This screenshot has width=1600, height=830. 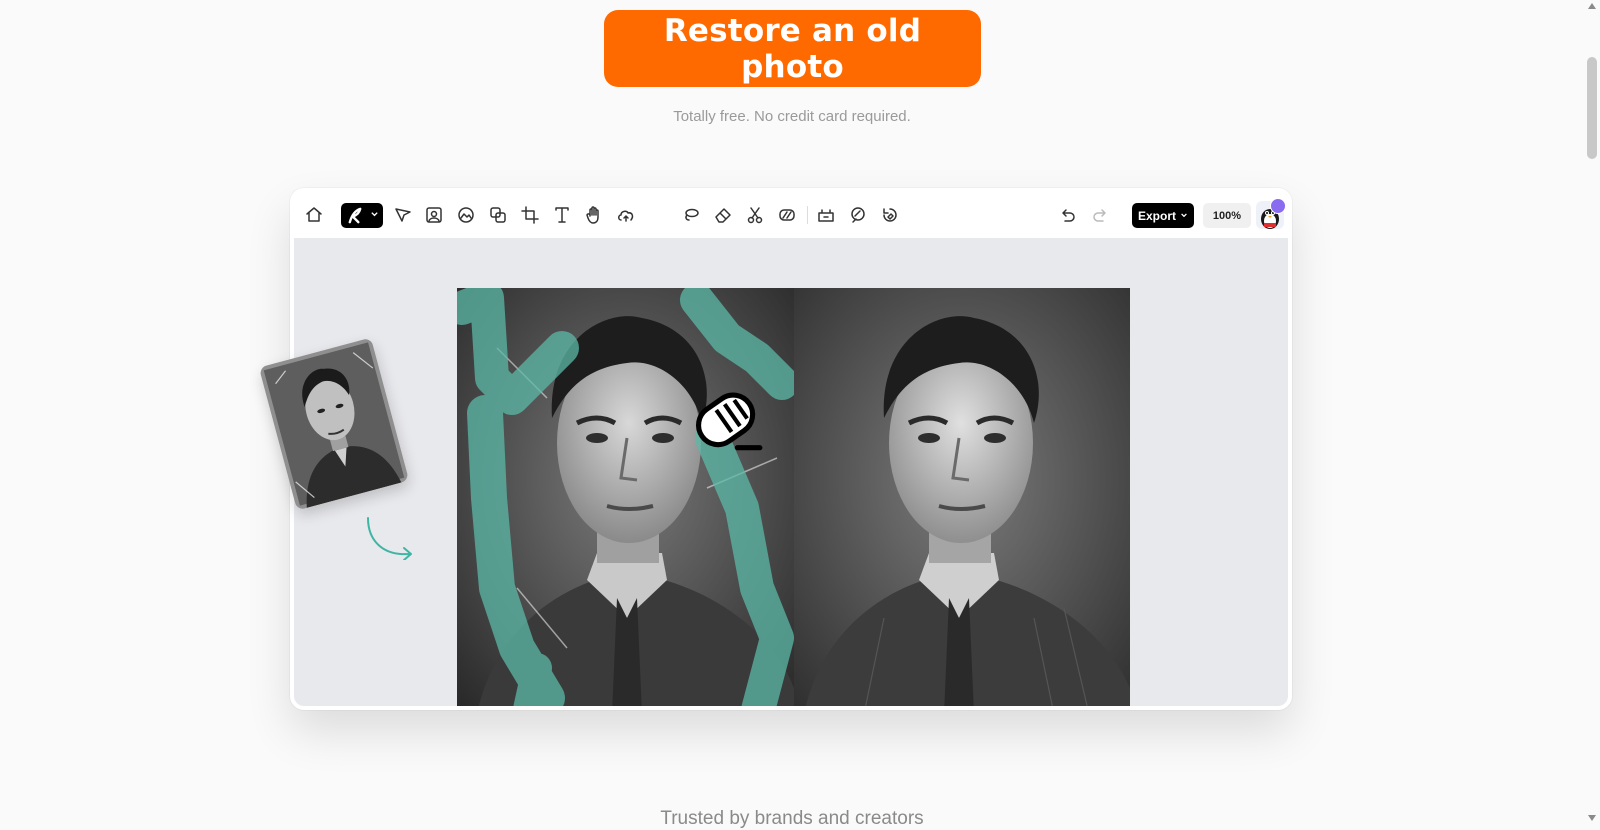 What do you see at coordinates (1227, 215) in the screenshot?
I see `zoom-level: 100%` at bounding box center [1227, 215].